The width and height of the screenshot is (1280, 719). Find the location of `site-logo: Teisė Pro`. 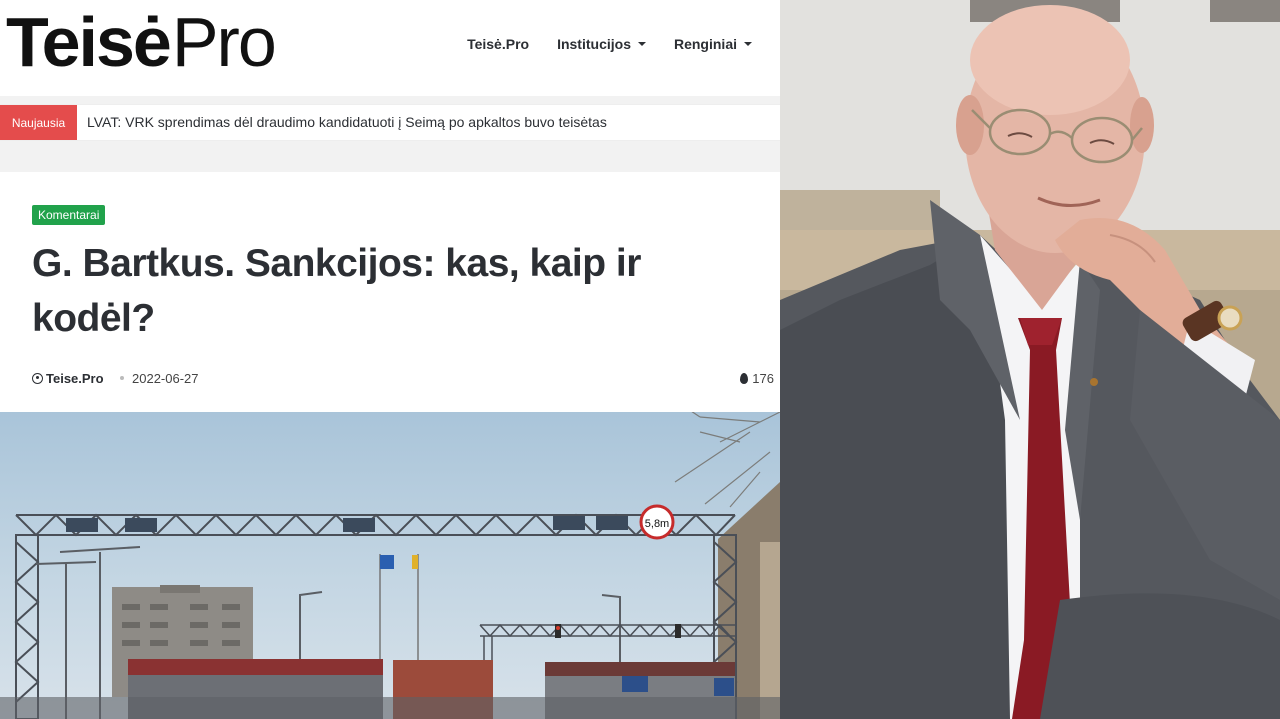

site-logo: Teisė Pro is located at coordinates (141, 42).